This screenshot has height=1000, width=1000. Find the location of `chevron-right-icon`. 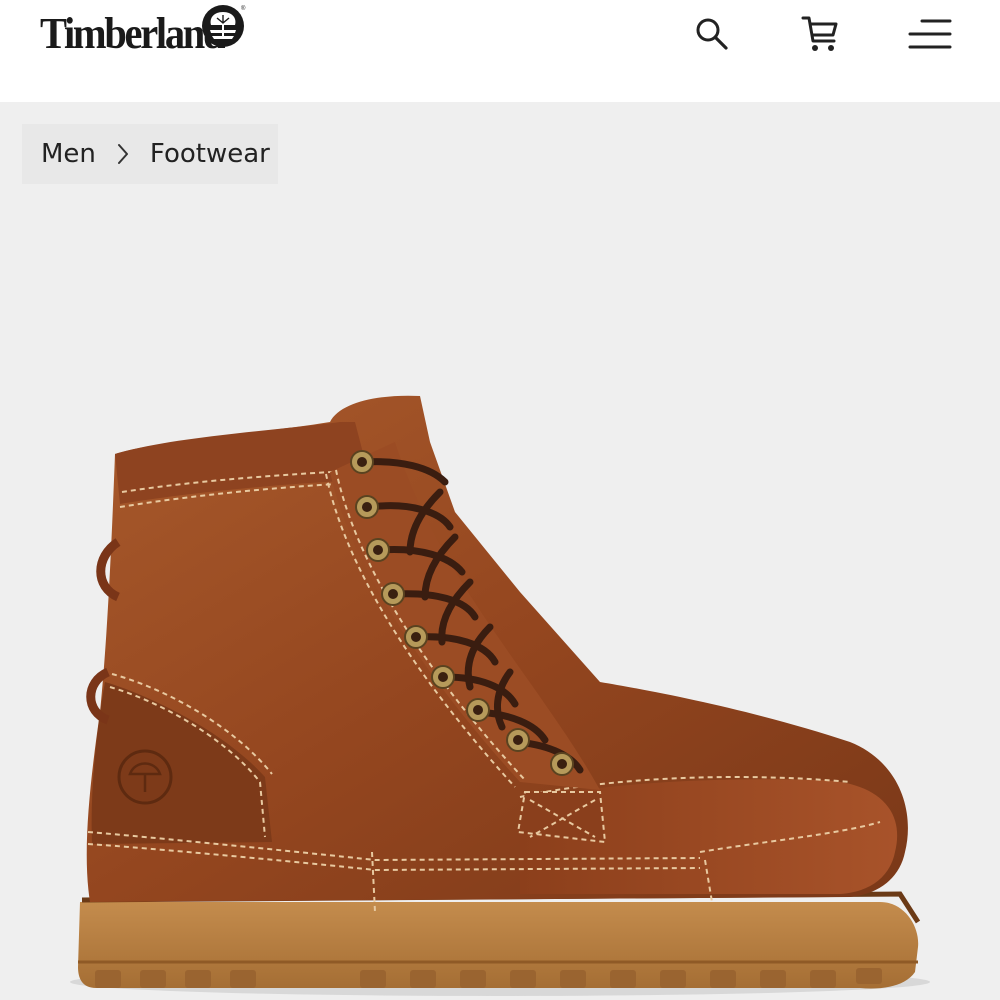

chevron-right-icon is located at coordinates (123, 154).